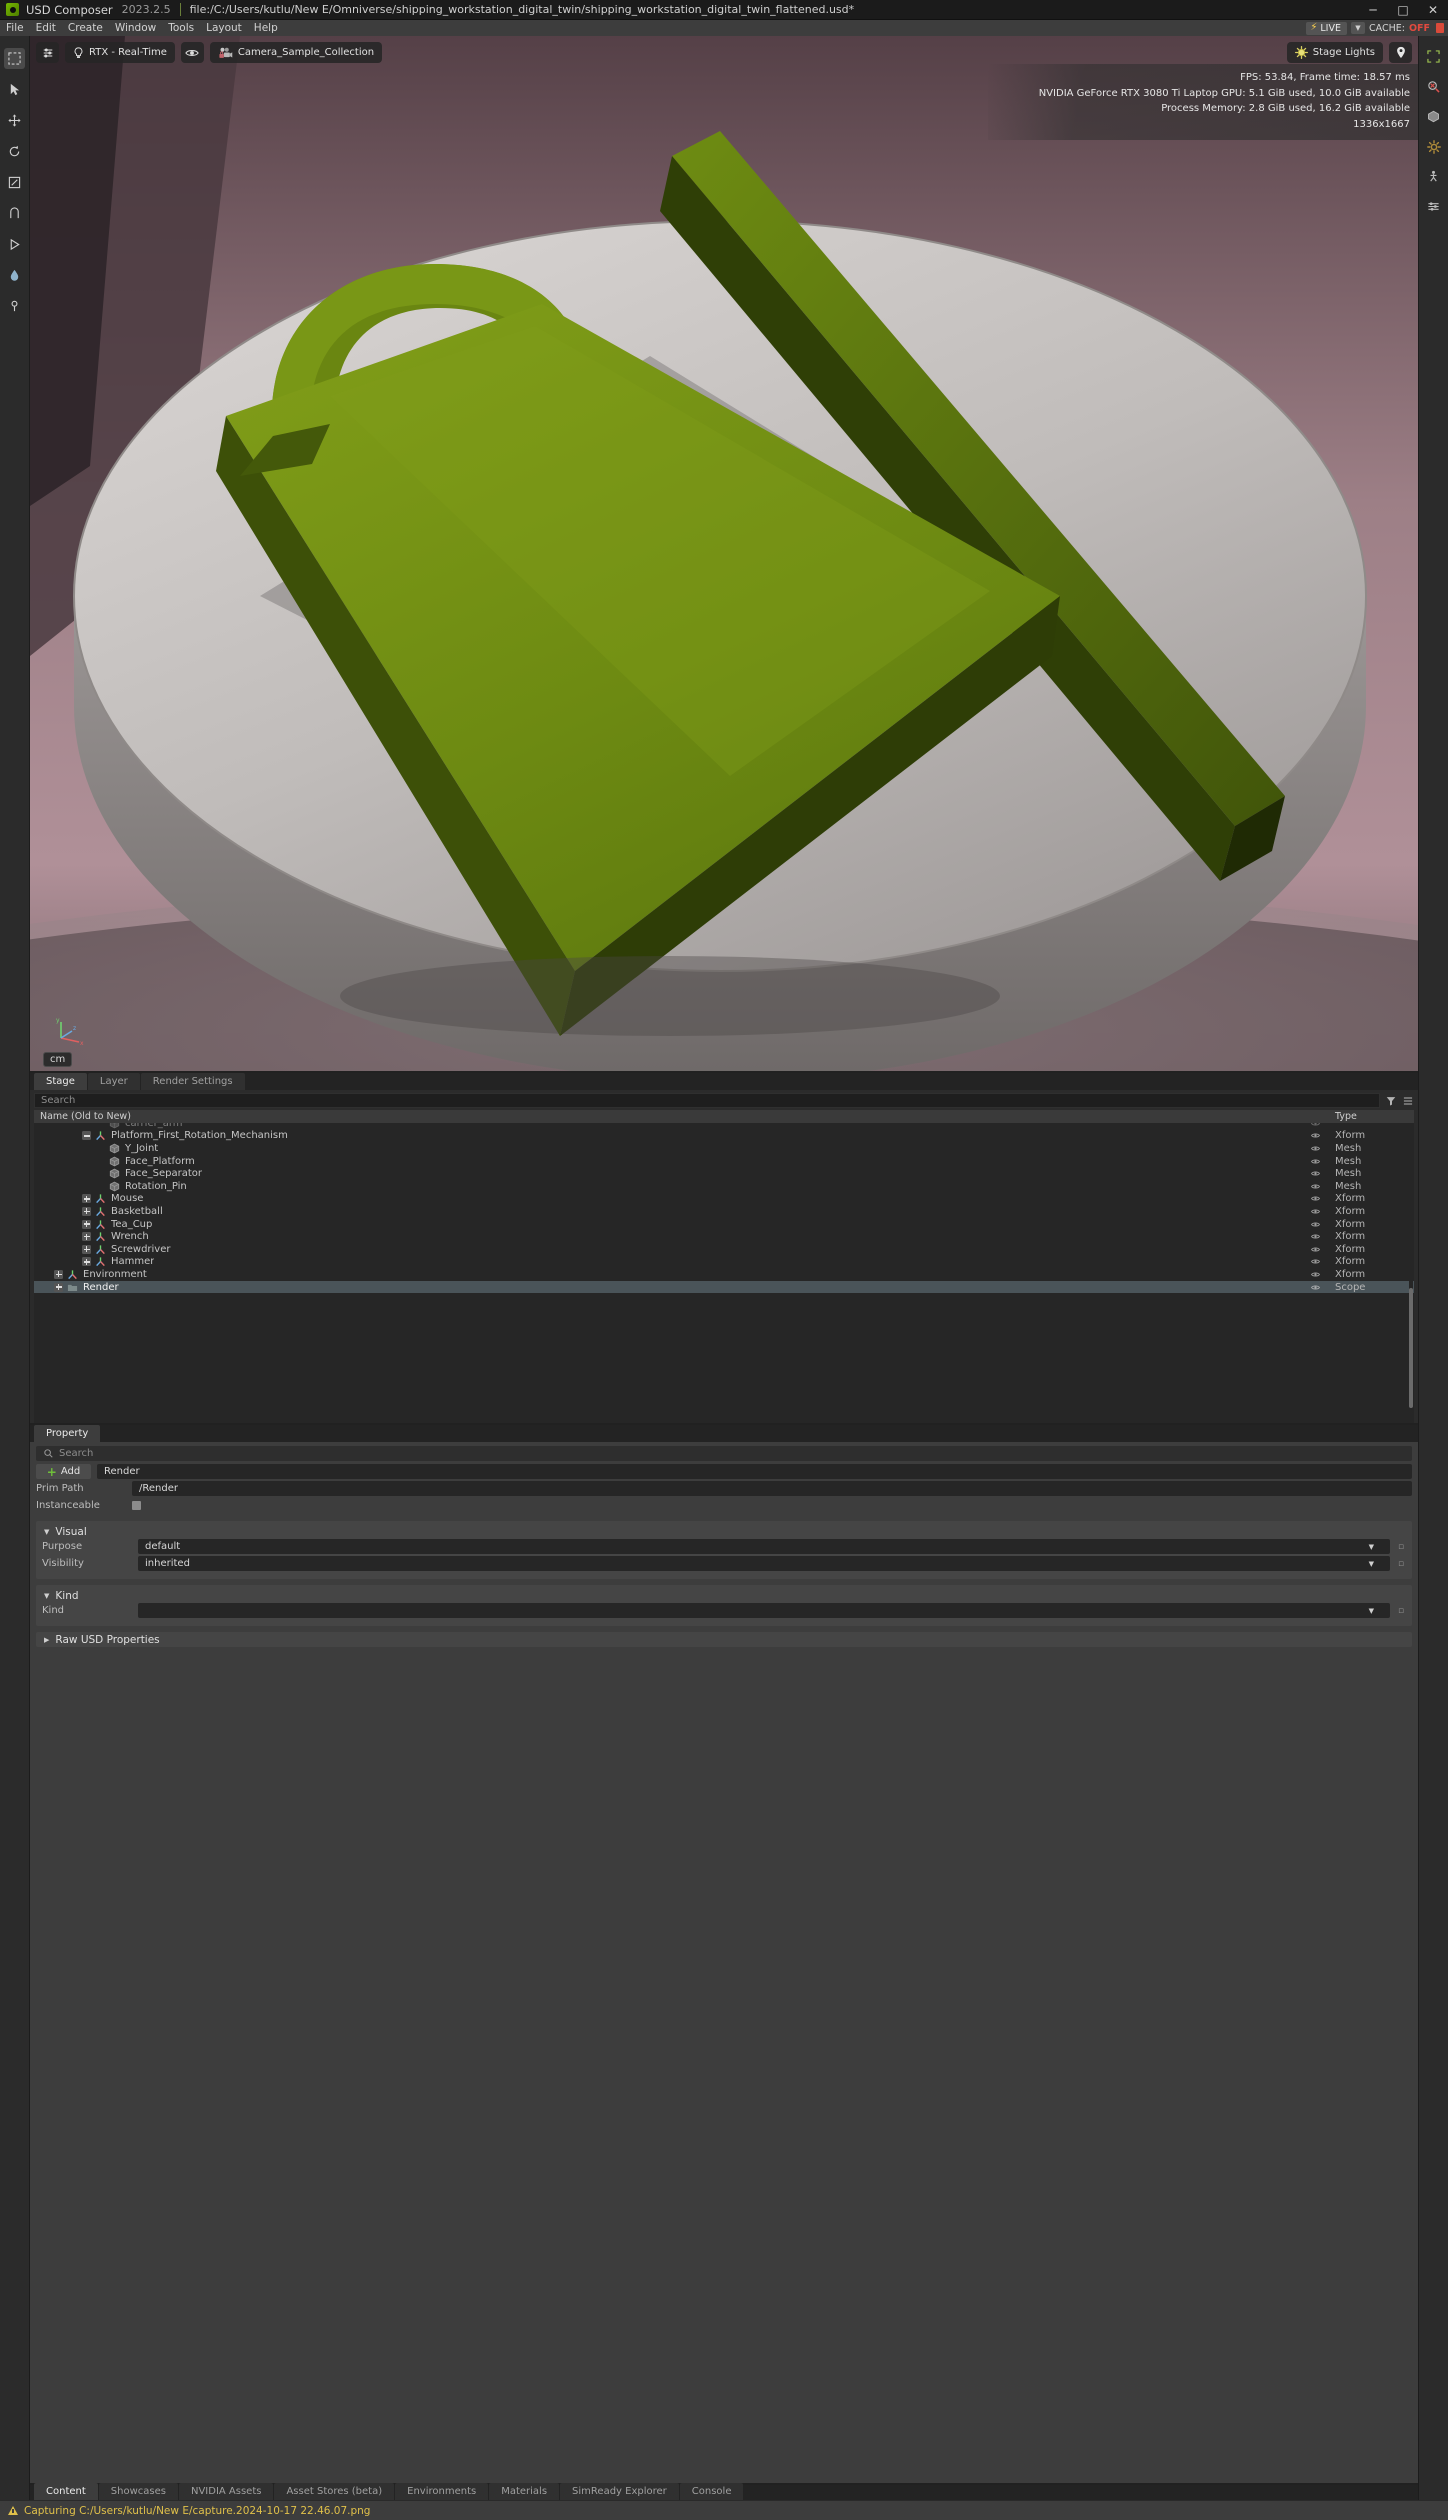  Describe the element at coordinates (524, 2491) in the screenshot. I see `bottom-tab-materials: Materials` at that location.